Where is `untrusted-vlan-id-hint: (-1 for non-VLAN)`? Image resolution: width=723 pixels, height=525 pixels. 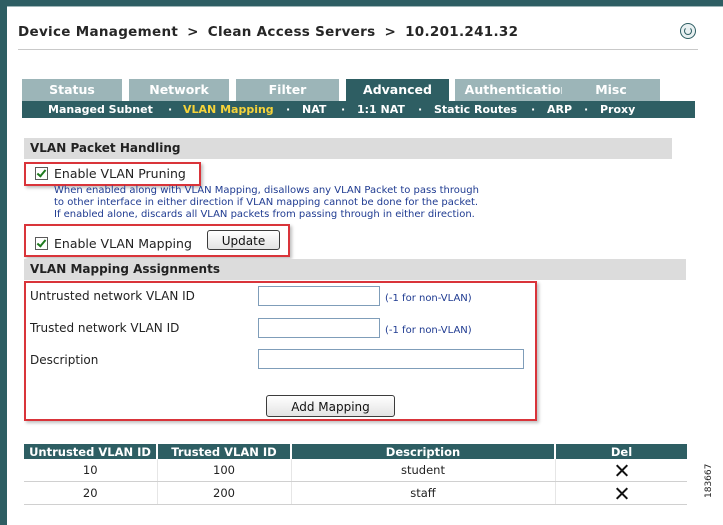 untrusted-vlan-id-hint: (-1 for non-VLAN) is located at coordinates (428, 298).